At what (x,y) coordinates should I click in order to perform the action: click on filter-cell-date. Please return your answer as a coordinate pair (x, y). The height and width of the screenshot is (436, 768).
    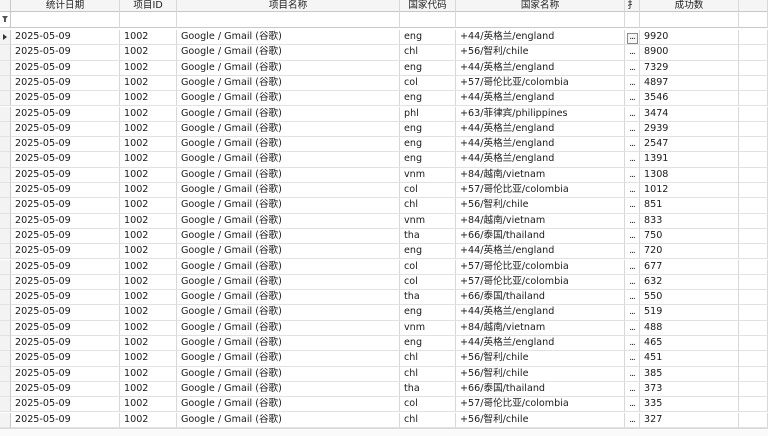
    Looking at the image, I should click on (65, 20).